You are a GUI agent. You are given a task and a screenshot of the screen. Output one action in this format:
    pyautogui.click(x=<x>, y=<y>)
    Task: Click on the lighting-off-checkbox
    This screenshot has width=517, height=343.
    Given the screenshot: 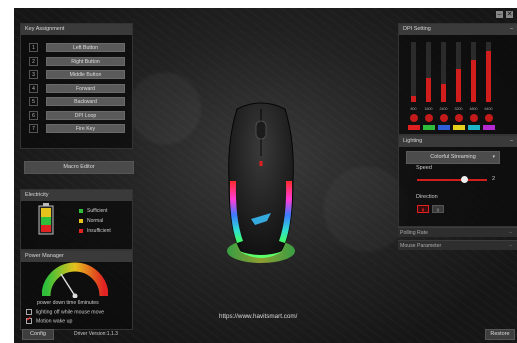 What is the action you would take?
    pyautogui.click(x=29, y=312)
    